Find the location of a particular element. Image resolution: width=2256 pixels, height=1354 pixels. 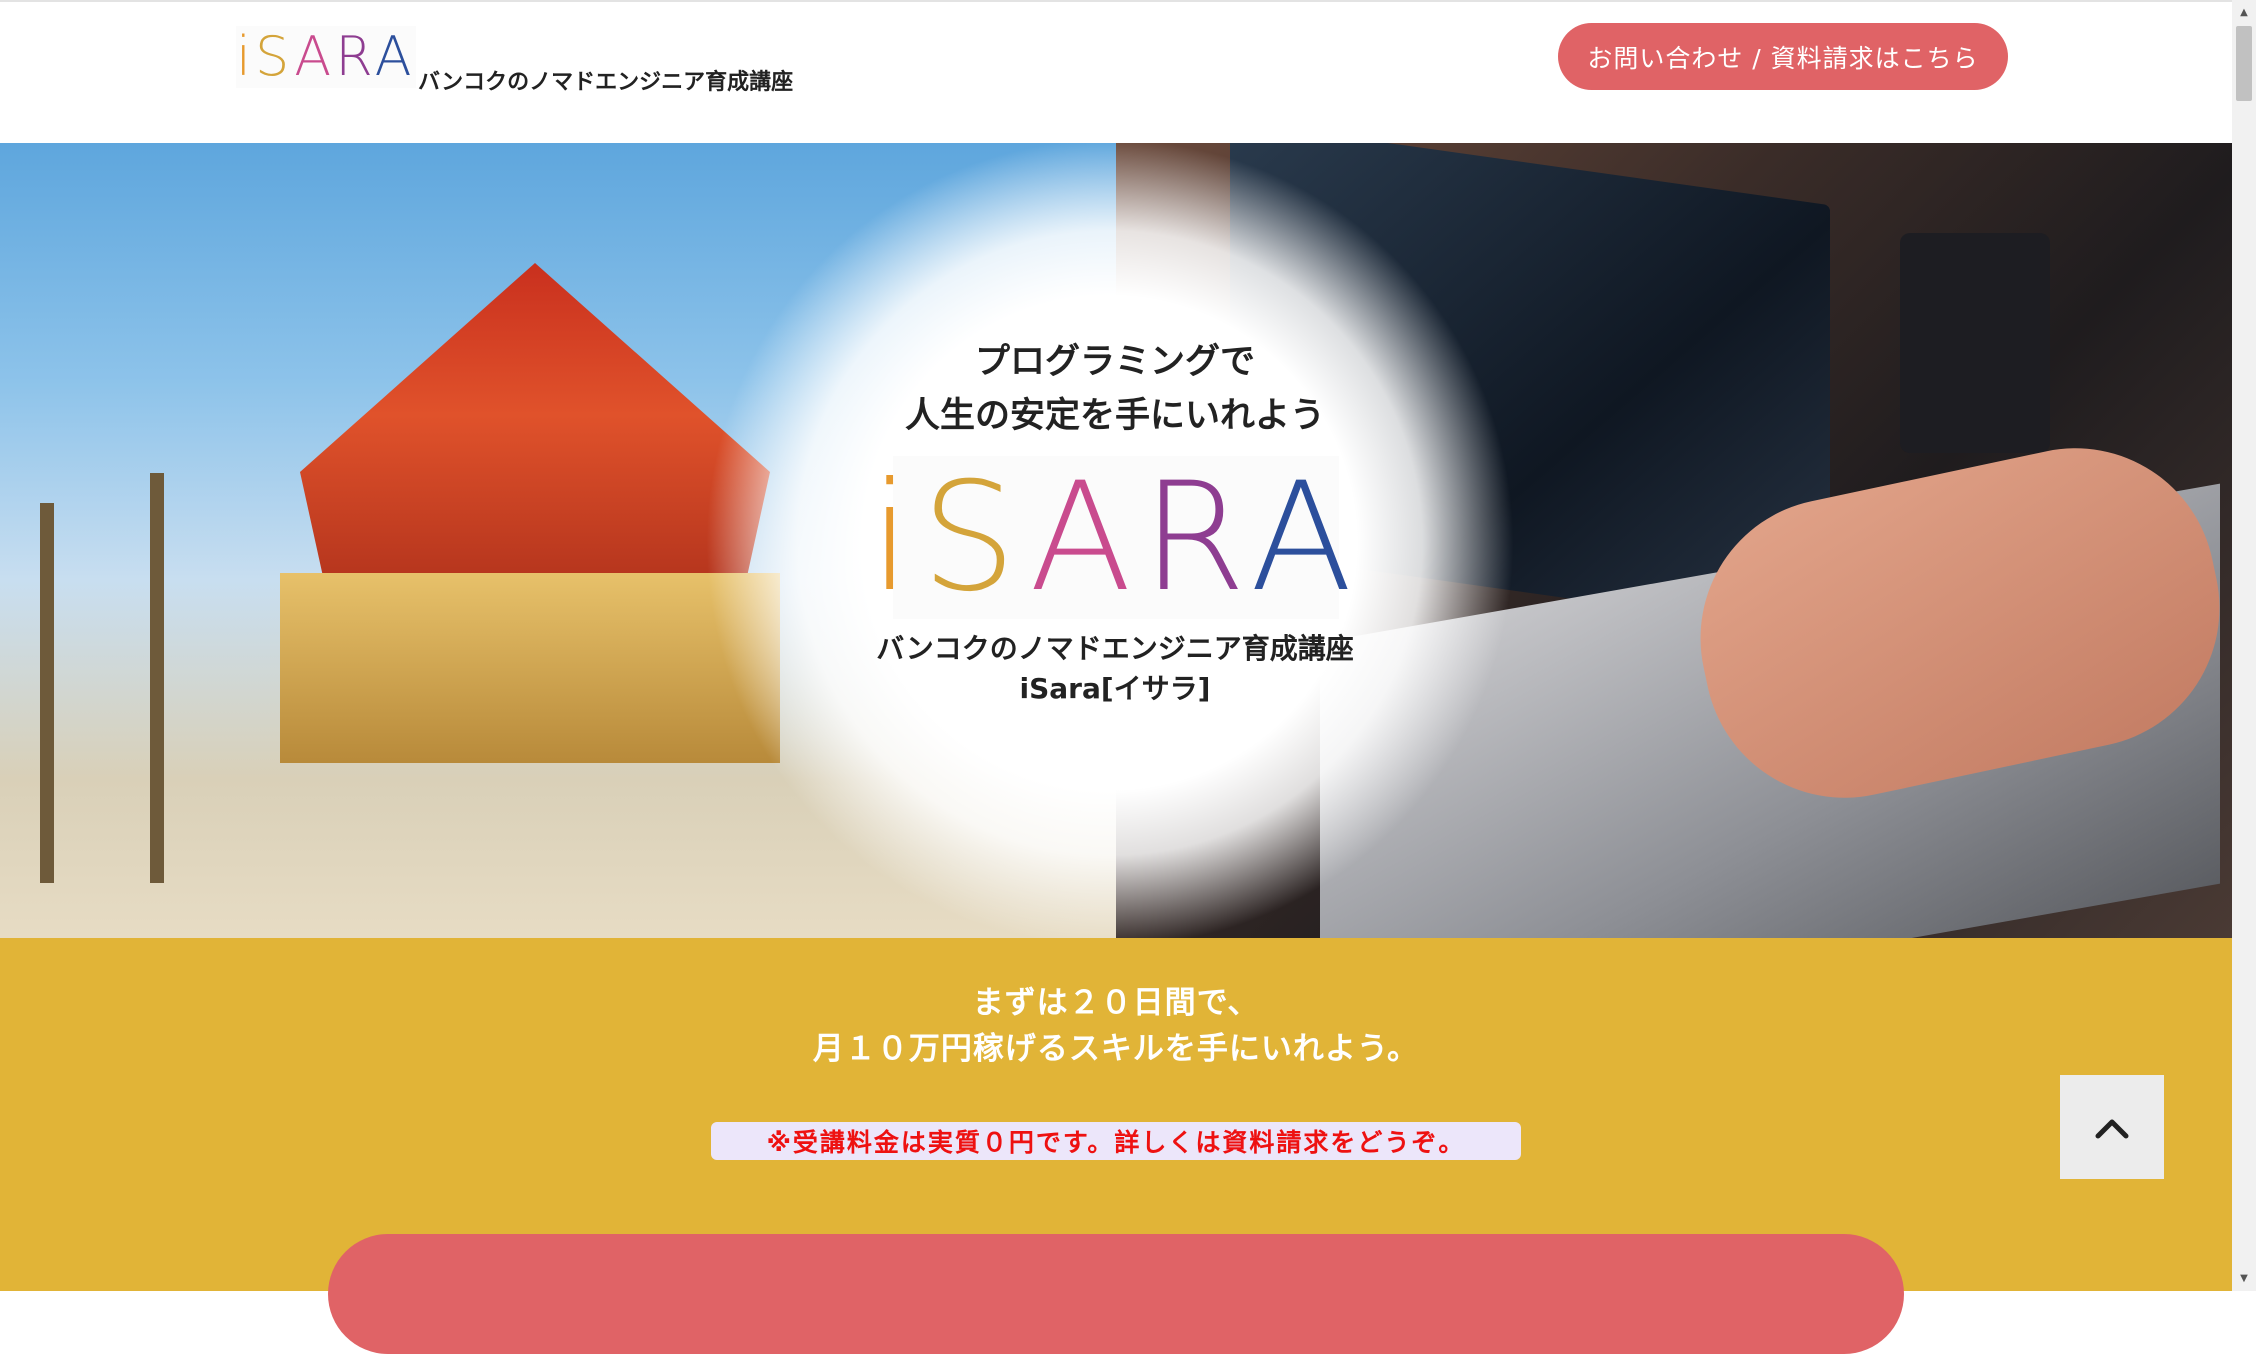

logo-wordmark: iSARA is located at coordinates (326, 57).